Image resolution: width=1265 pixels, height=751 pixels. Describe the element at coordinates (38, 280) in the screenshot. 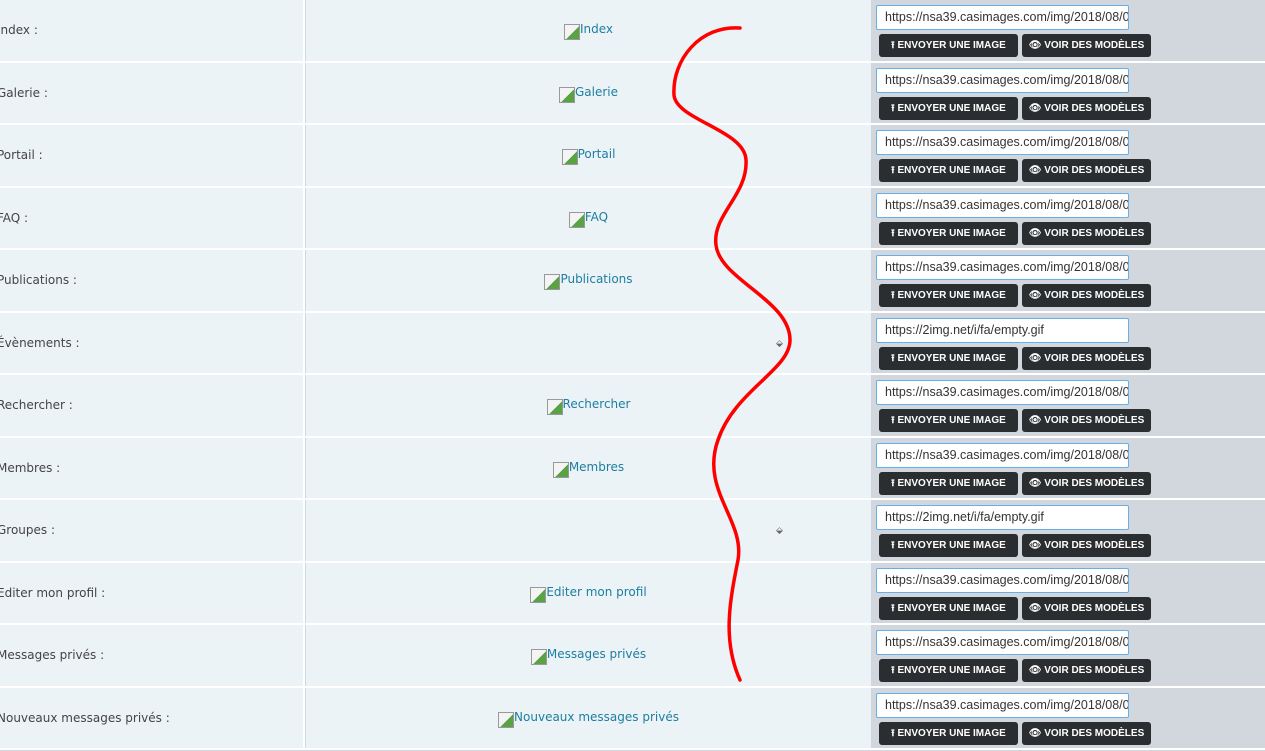

I see `row-label: Publications :` at that location.